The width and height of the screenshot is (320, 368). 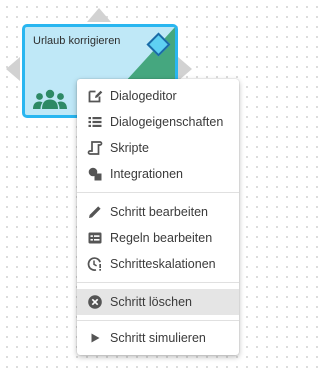 I want to click on connector-arrow-left, so click(x=13, y=69).